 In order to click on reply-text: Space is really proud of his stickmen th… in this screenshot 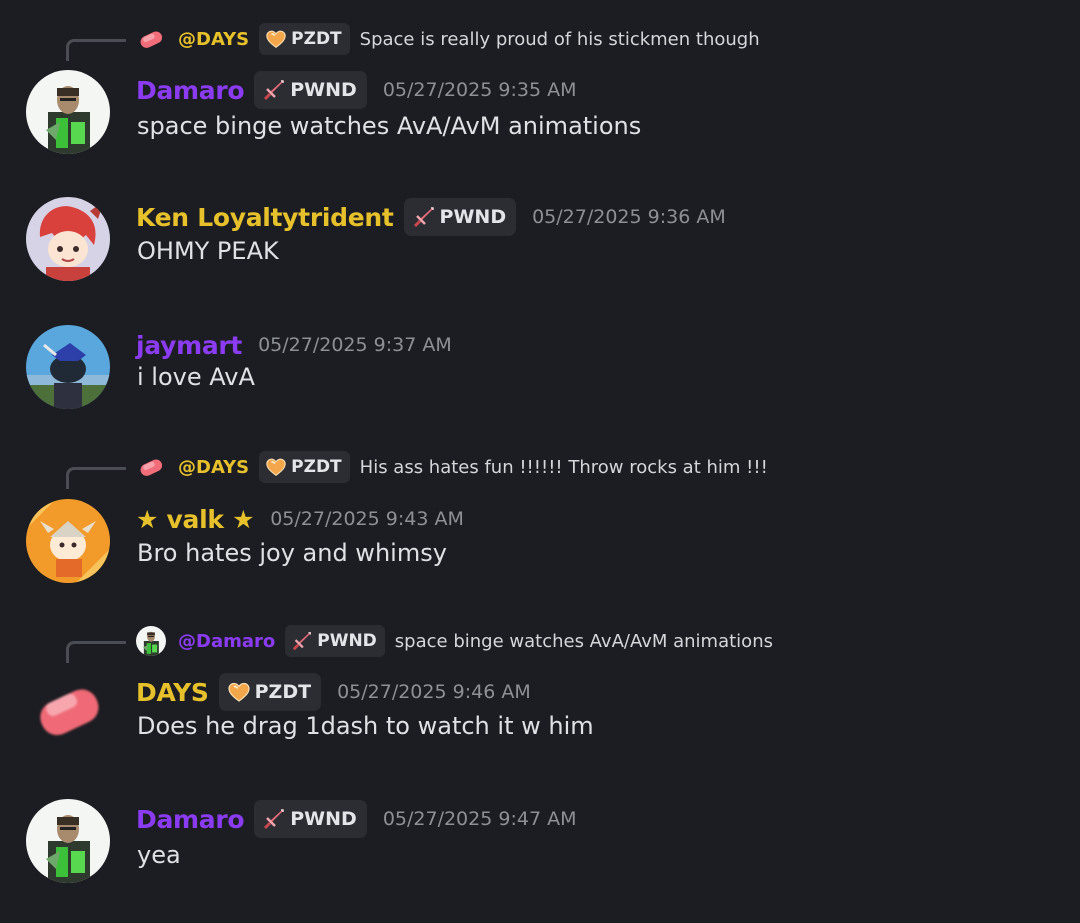, I will do `click(560, 39)`.